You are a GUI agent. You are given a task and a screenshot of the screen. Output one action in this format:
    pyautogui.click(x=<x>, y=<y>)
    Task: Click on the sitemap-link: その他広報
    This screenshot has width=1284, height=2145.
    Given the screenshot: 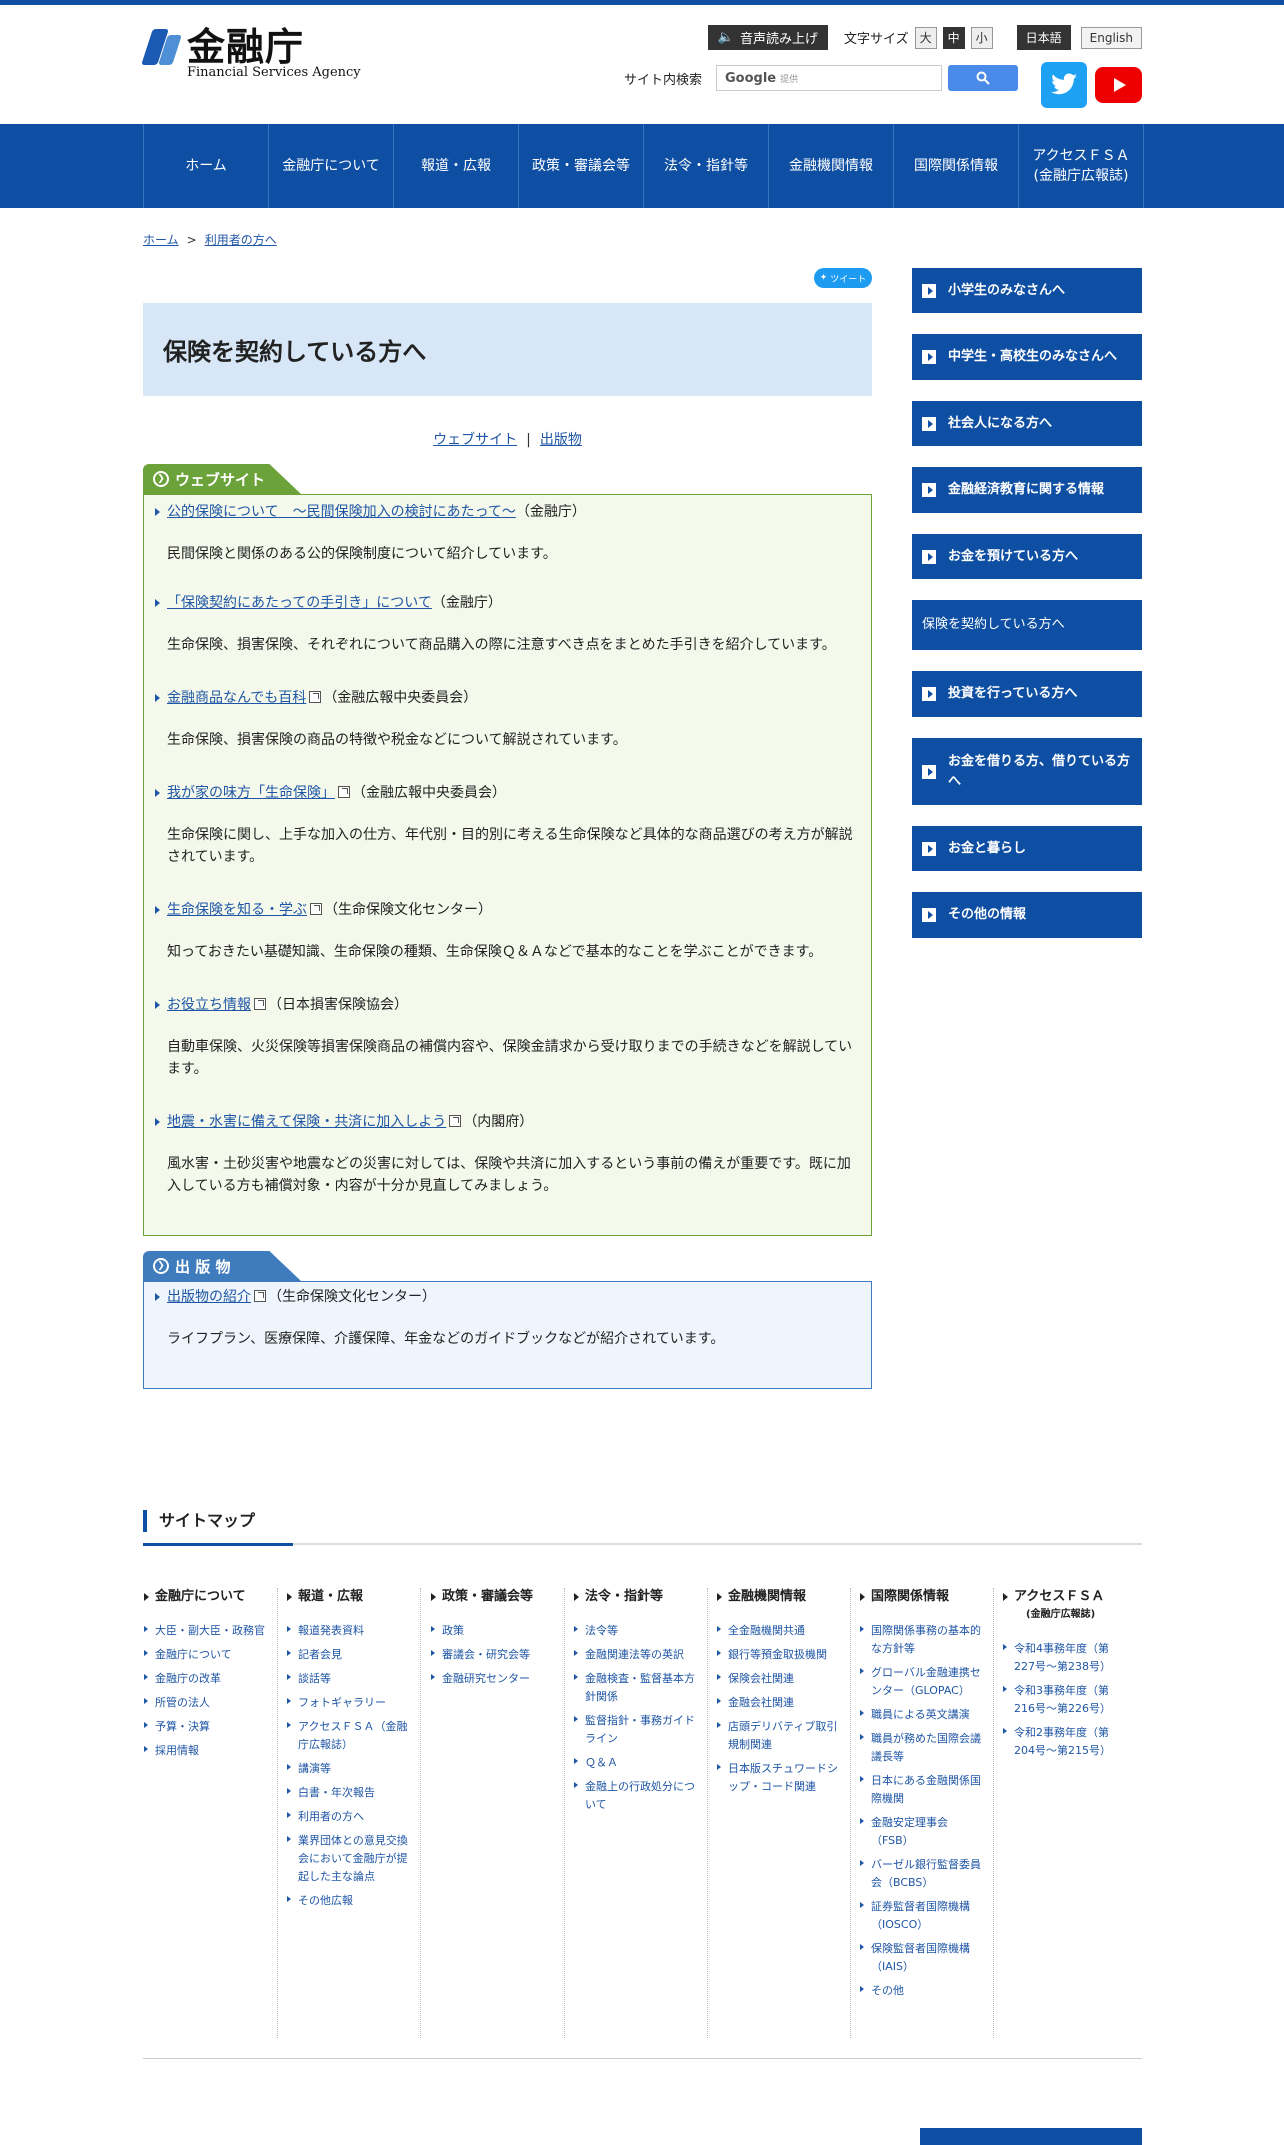 What is the action you would take?
    pyautogui.click(x=353, y=1901)
    